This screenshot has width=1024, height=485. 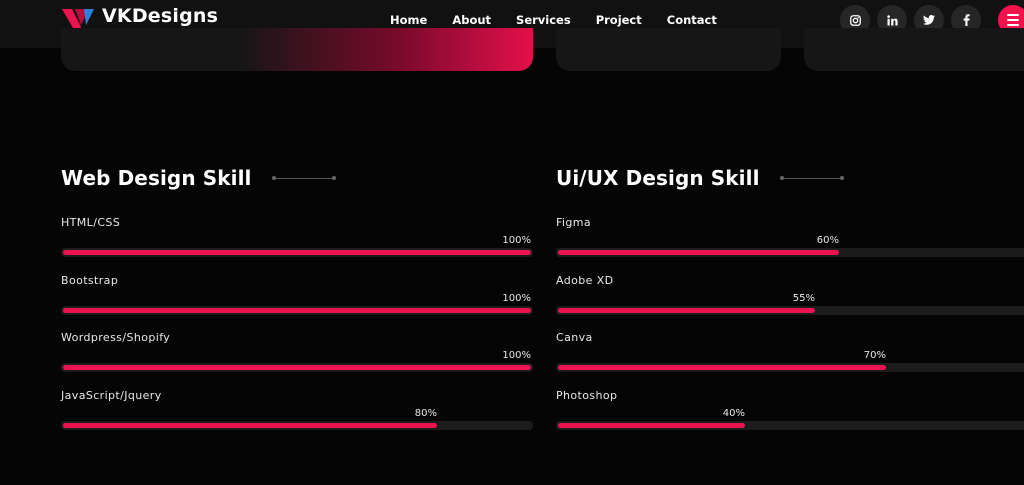 What do you see at coordinates (297, 360) in the screenshot?
I see `skill-item: Wordpress/Shopify 100%` at bounding box center [297, 360].